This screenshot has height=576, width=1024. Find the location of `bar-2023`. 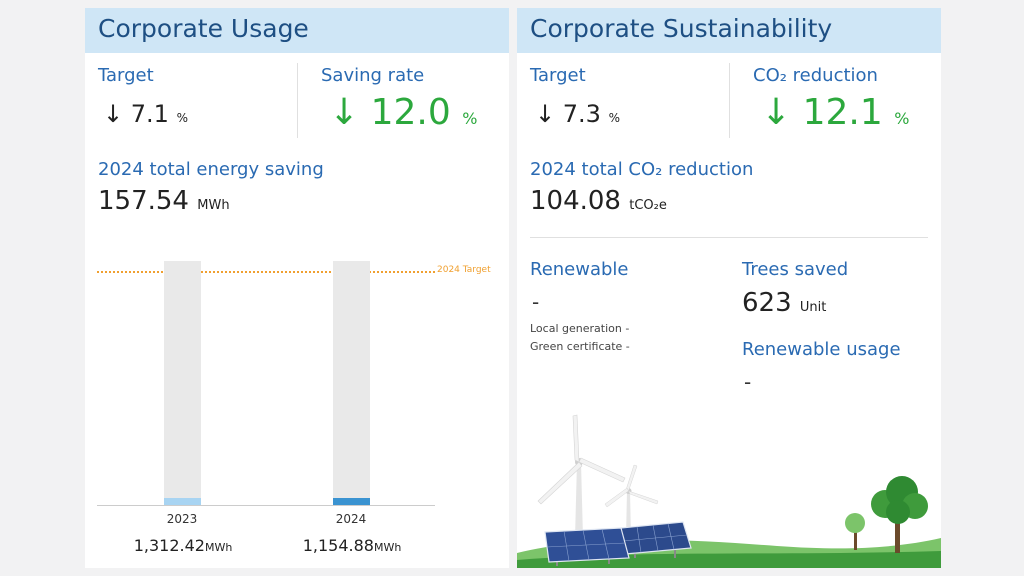

bar-2023 is located at coordinates (182, 501).